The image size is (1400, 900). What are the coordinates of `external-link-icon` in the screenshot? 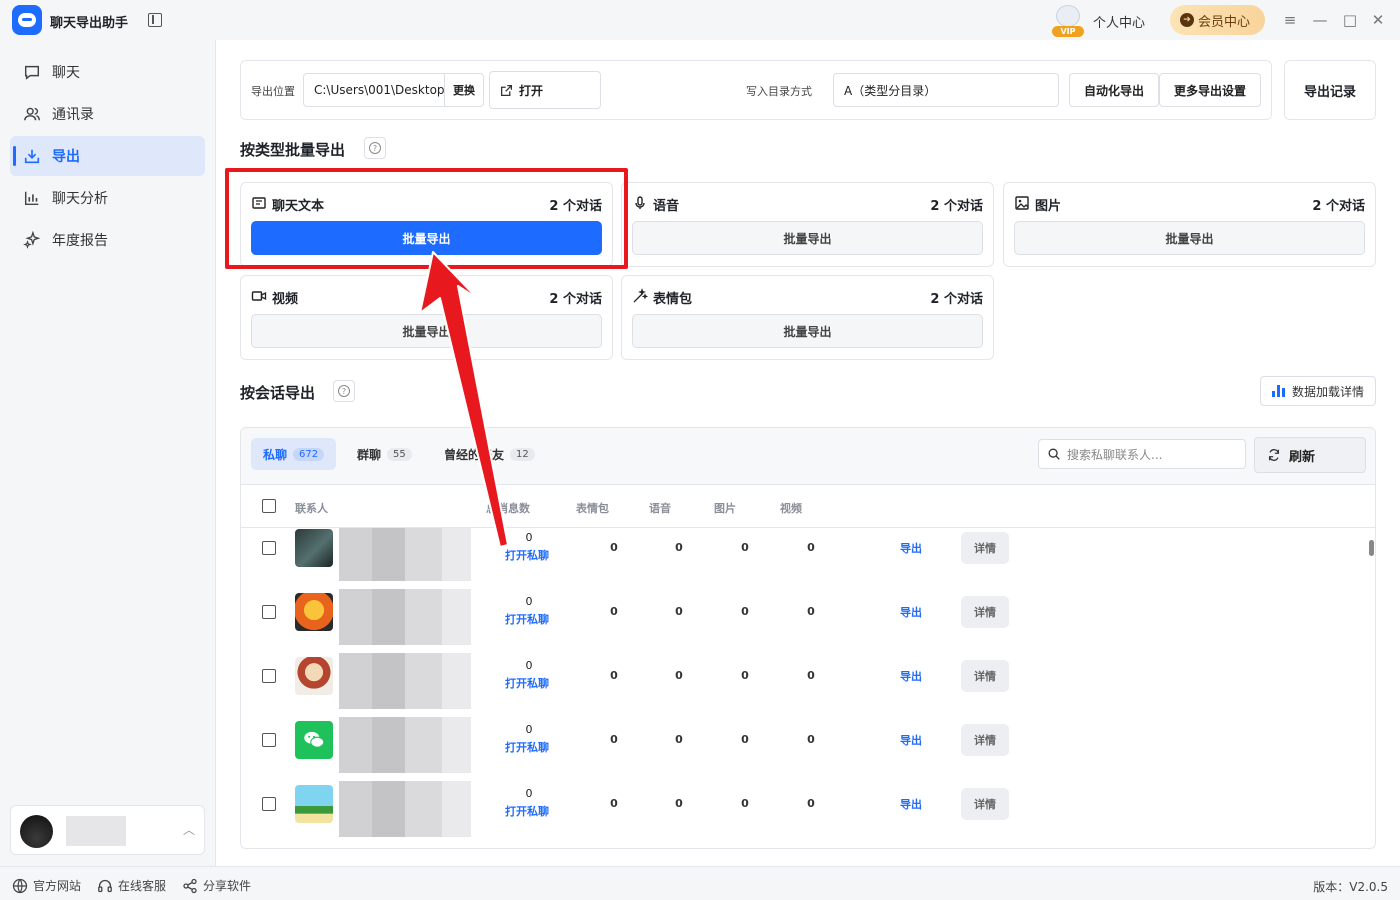 It's located at (506, 90).